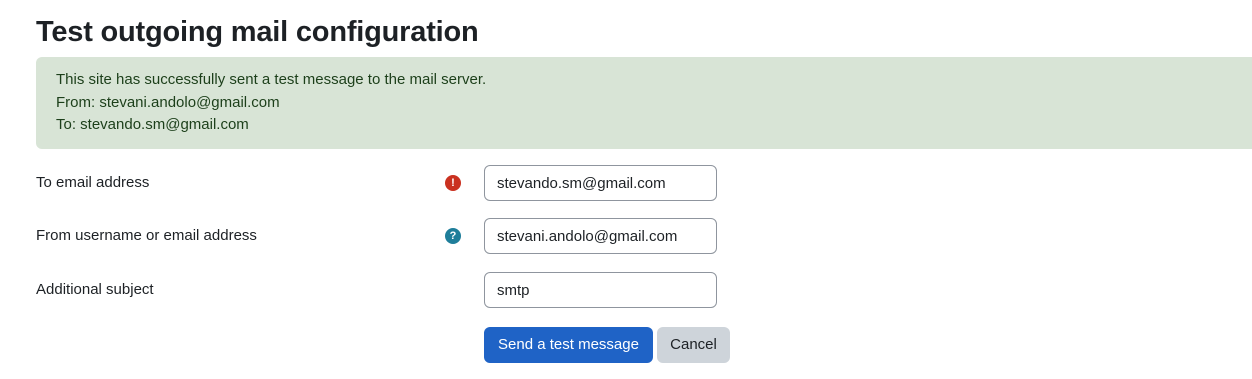  I want to click on from-user-input, so click(600, 236).